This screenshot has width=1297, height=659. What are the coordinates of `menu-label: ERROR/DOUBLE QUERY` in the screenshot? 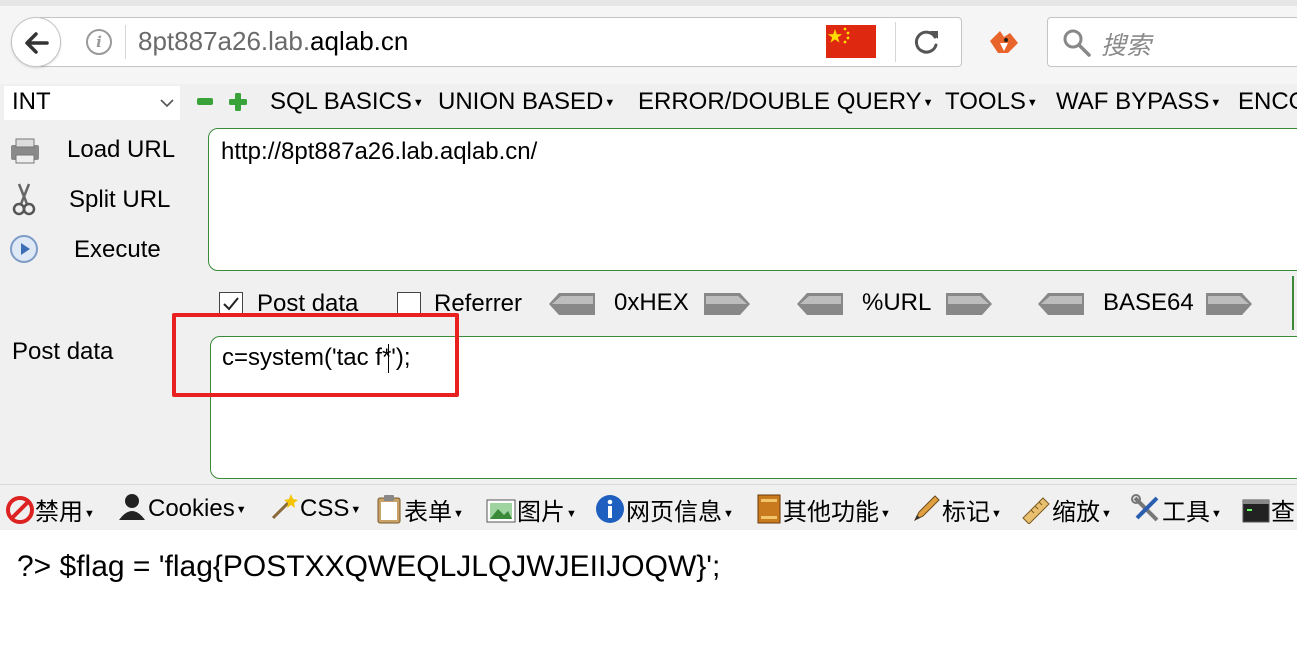 It's located at (780, 101).